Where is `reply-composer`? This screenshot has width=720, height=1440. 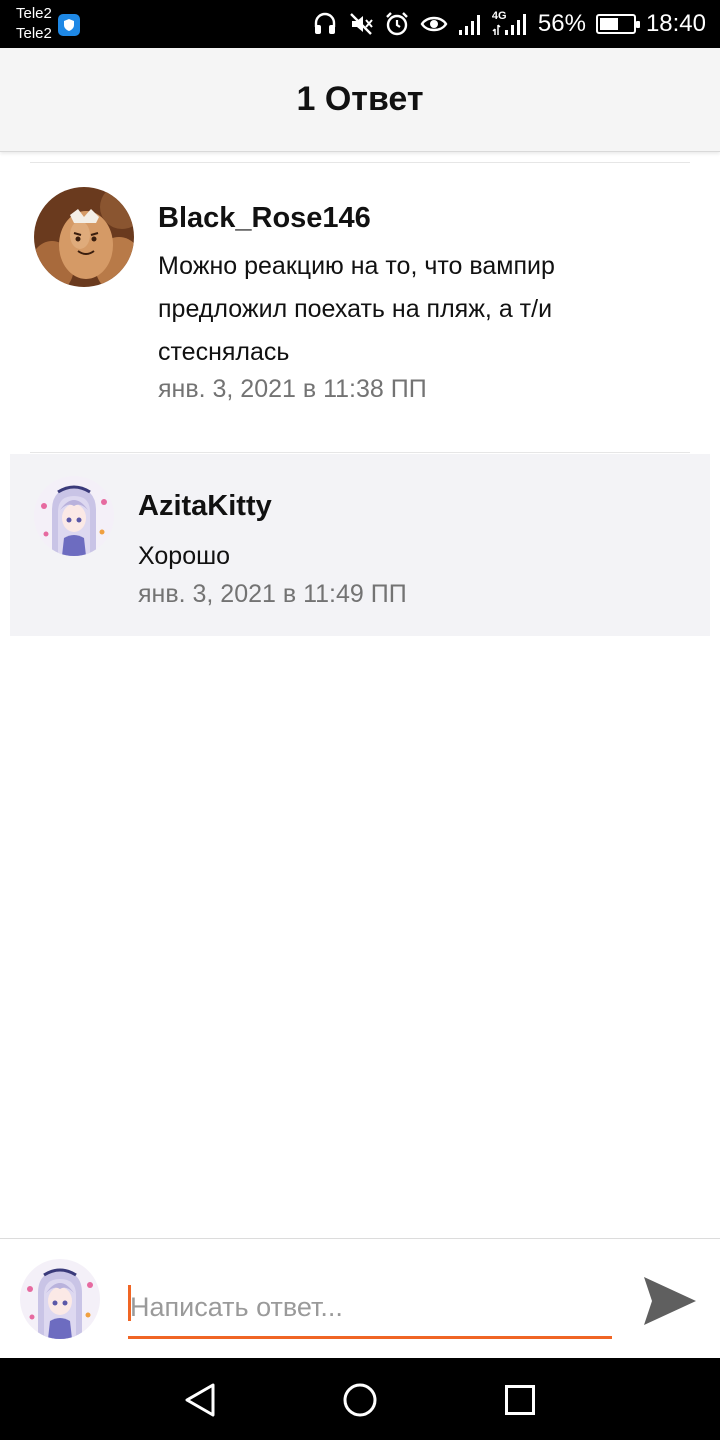
reply-composer is located at coordinates (360, 1298).